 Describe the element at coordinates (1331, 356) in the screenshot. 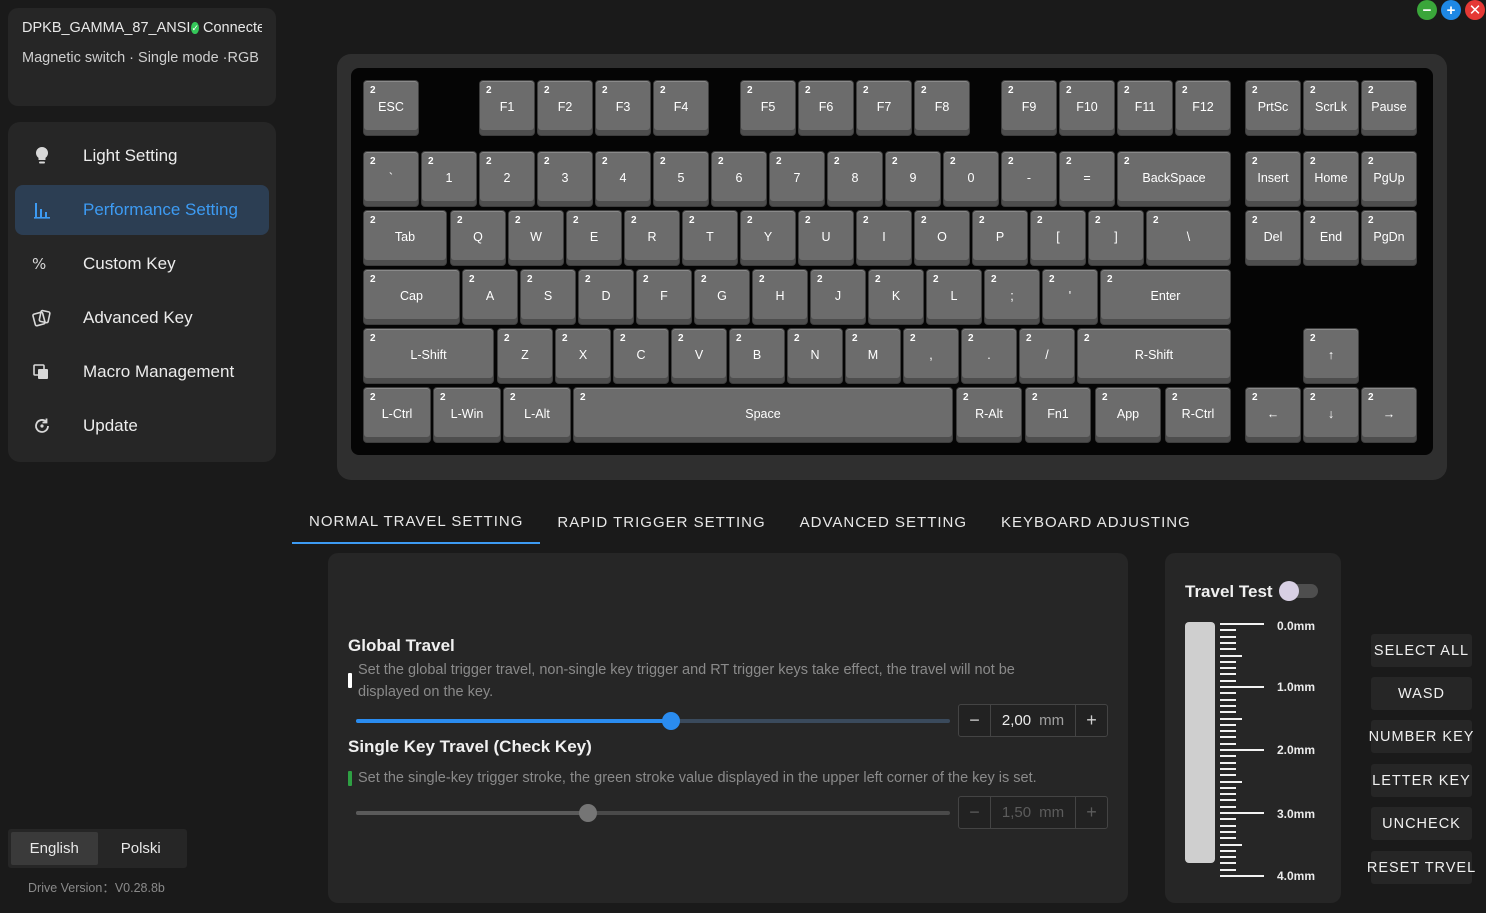

I see `key: 2 ↑` at that location.